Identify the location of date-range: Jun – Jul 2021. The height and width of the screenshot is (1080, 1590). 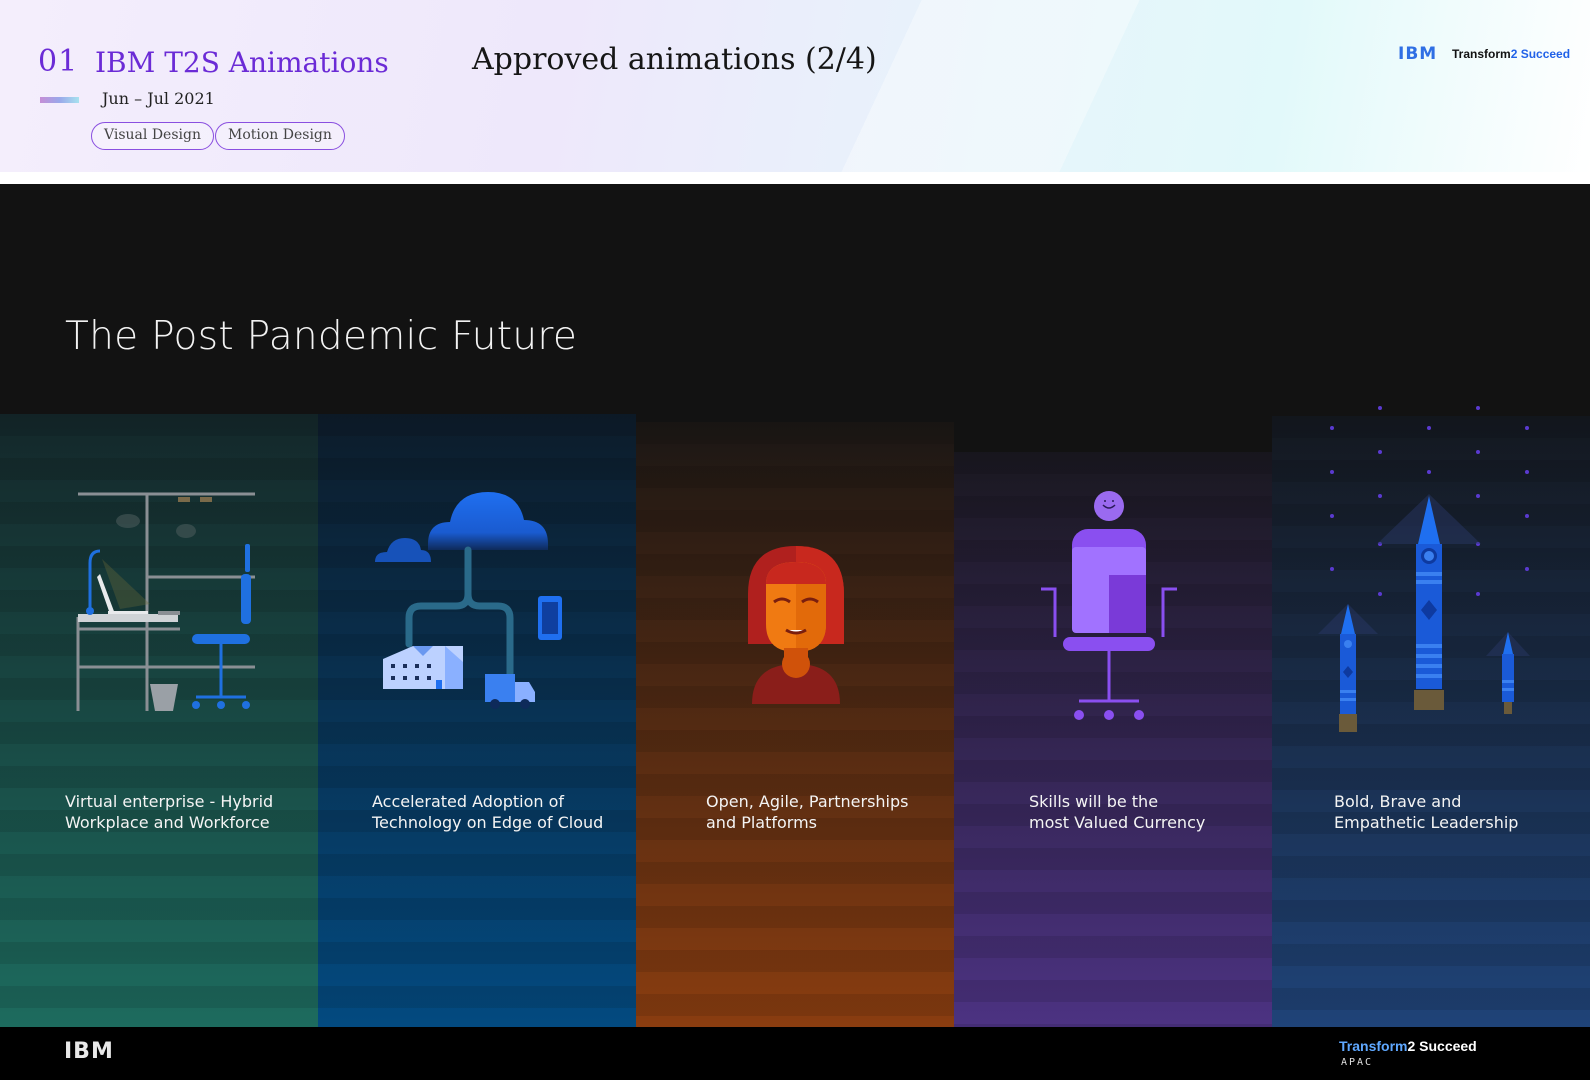
(158, 98).